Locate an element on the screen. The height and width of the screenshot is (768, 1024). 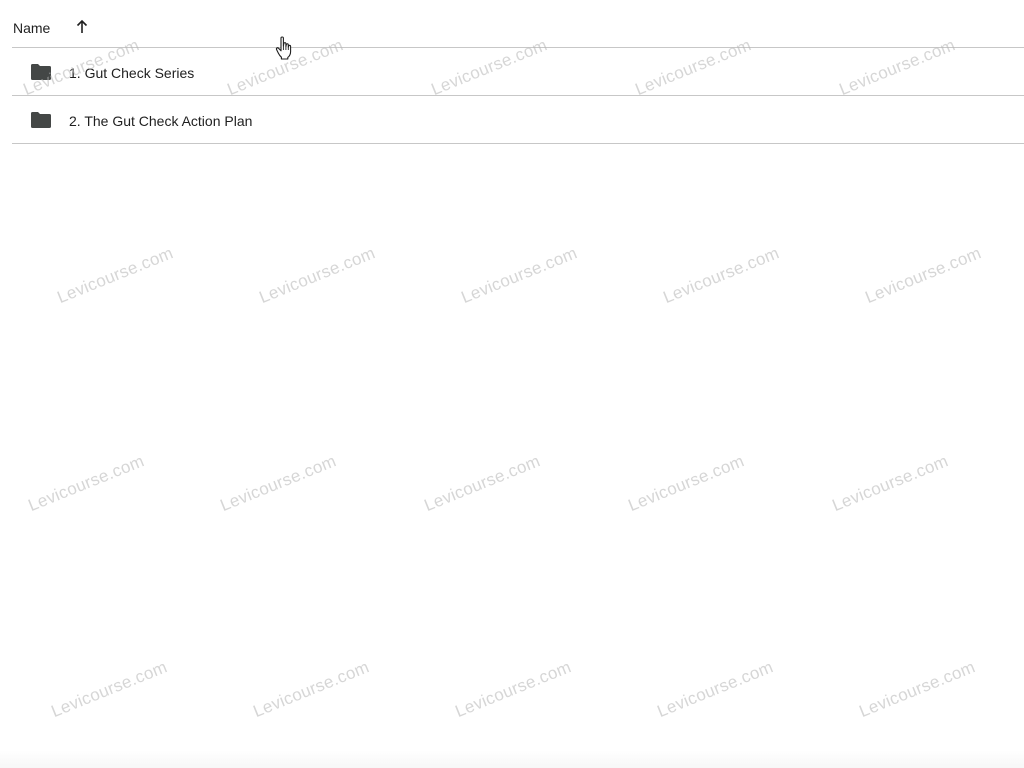
folder-row: 2. The Gut Check Action Plan is located at coordinates (518, 120).